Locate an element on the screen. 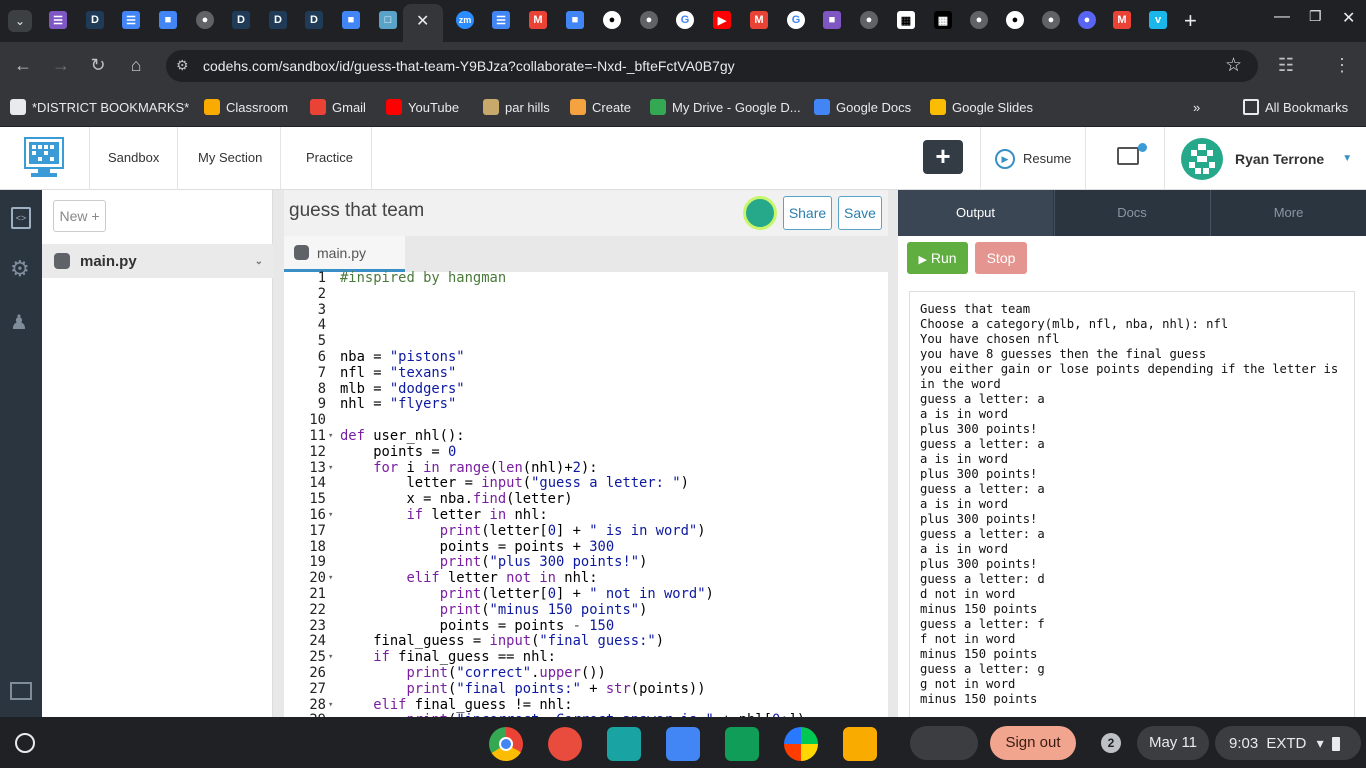 This screenshot has height=768, width=1366. stop-button: Stop is located at coordinates (1001, 258).